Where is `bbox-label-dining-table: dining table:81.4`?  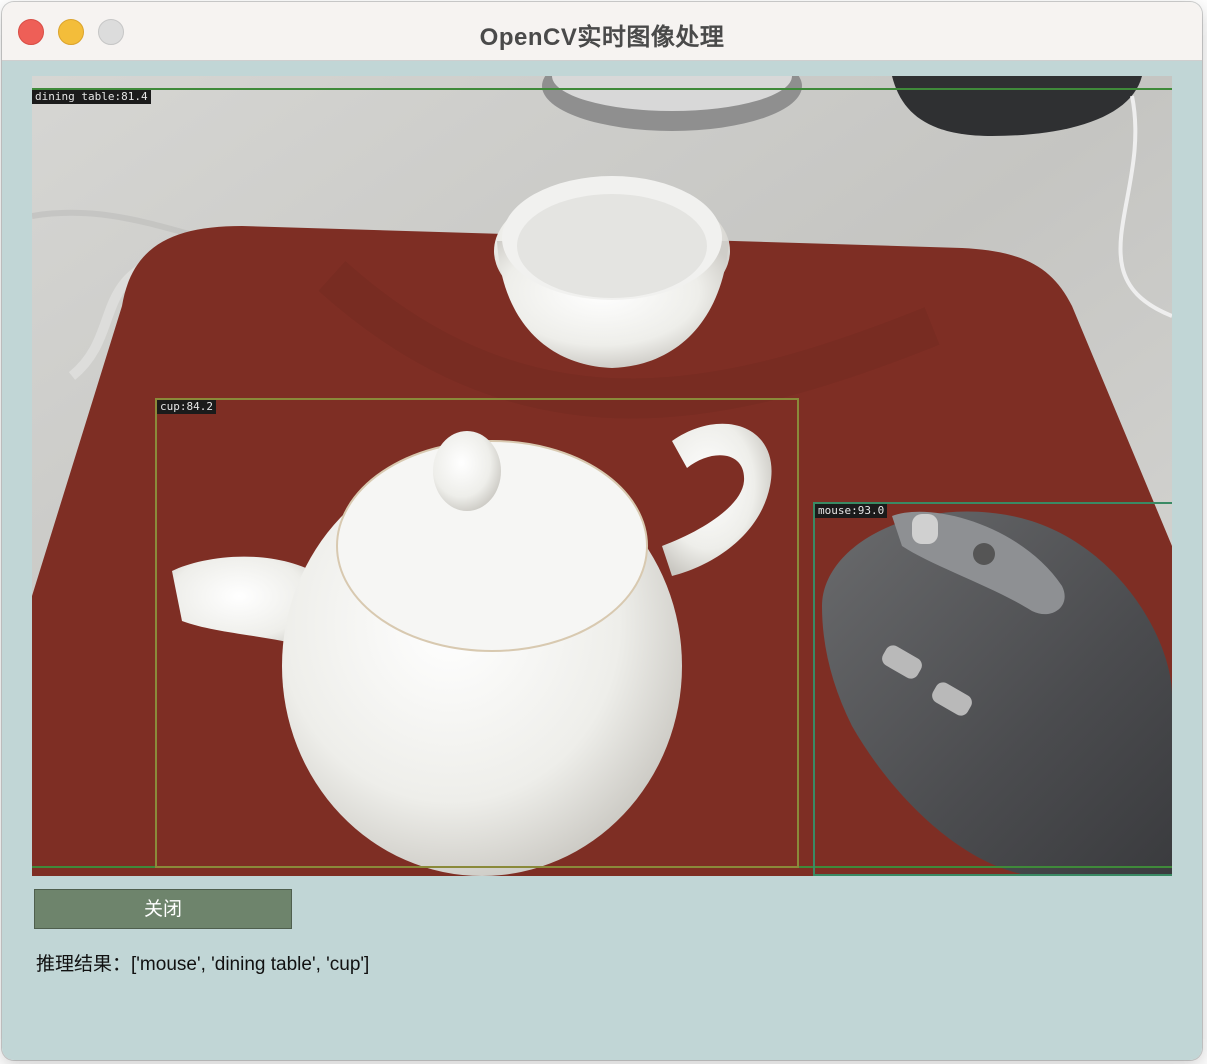 bbox-label-dining-table: dining table:81.4 is located at coordinates (91, 97).